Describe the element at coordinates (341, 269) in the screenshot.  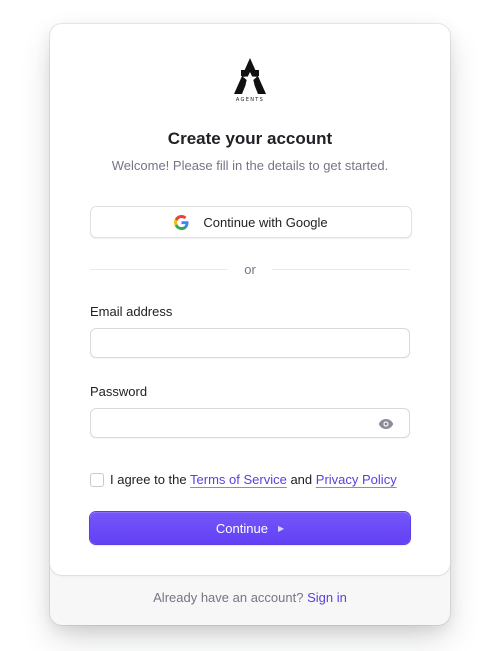
I see `divider-line-right` at that location.